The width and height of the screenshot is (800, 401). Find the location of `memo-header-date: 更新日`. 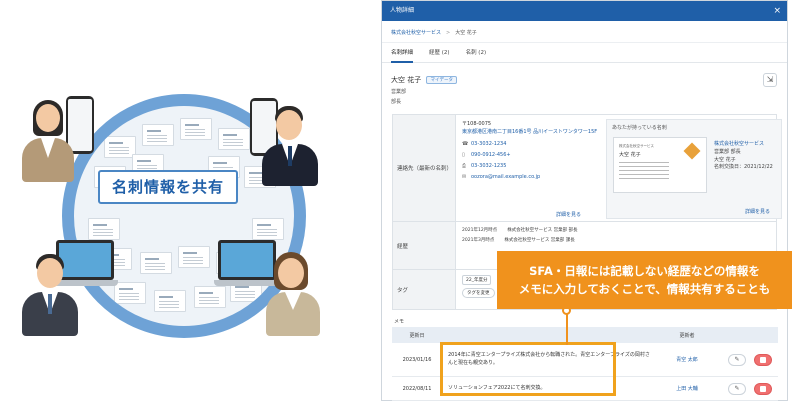

memo-header-date: 更新日 is located at coordinates (417, 335).